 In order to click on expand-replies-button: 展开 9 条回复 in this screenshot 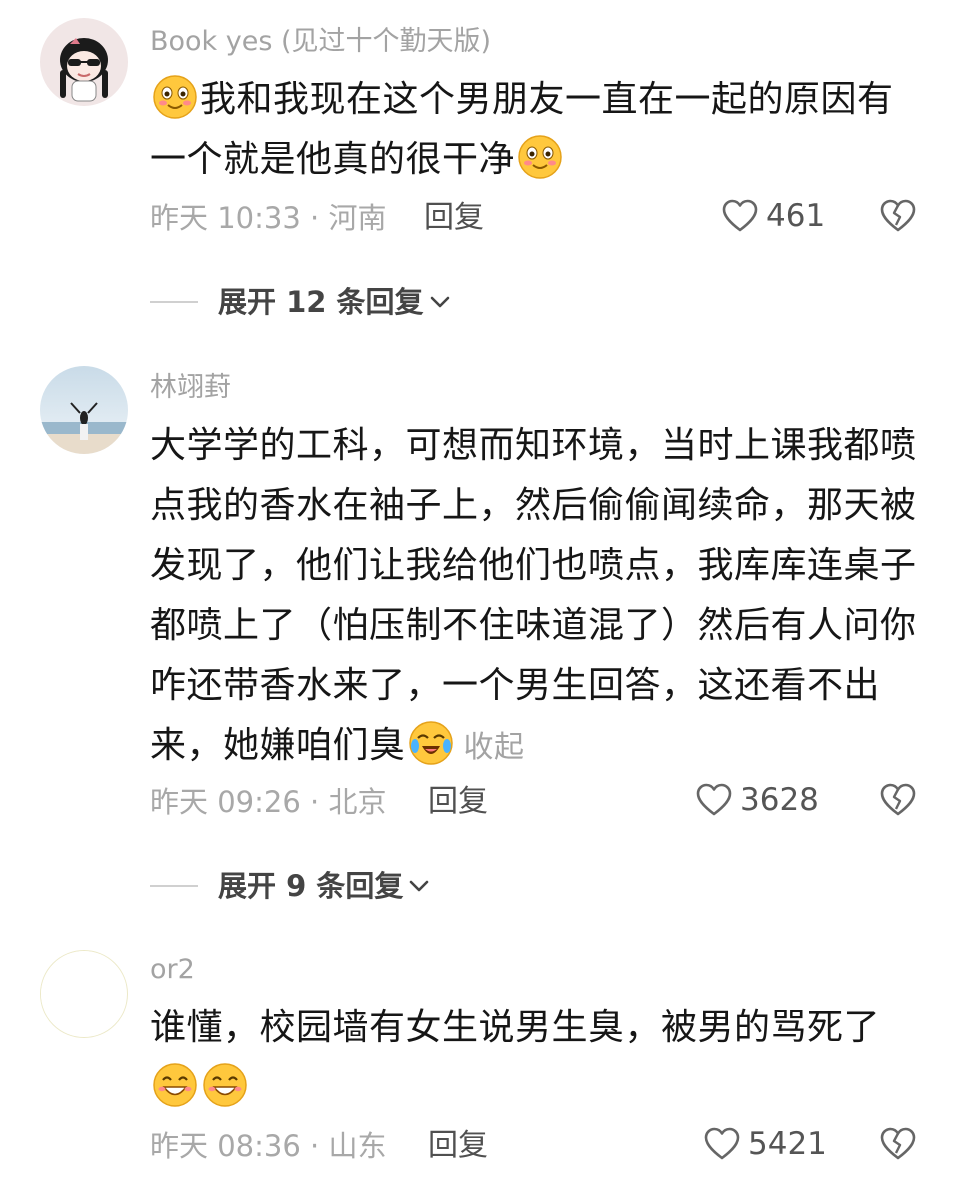, I will do `click(290, 886)`.